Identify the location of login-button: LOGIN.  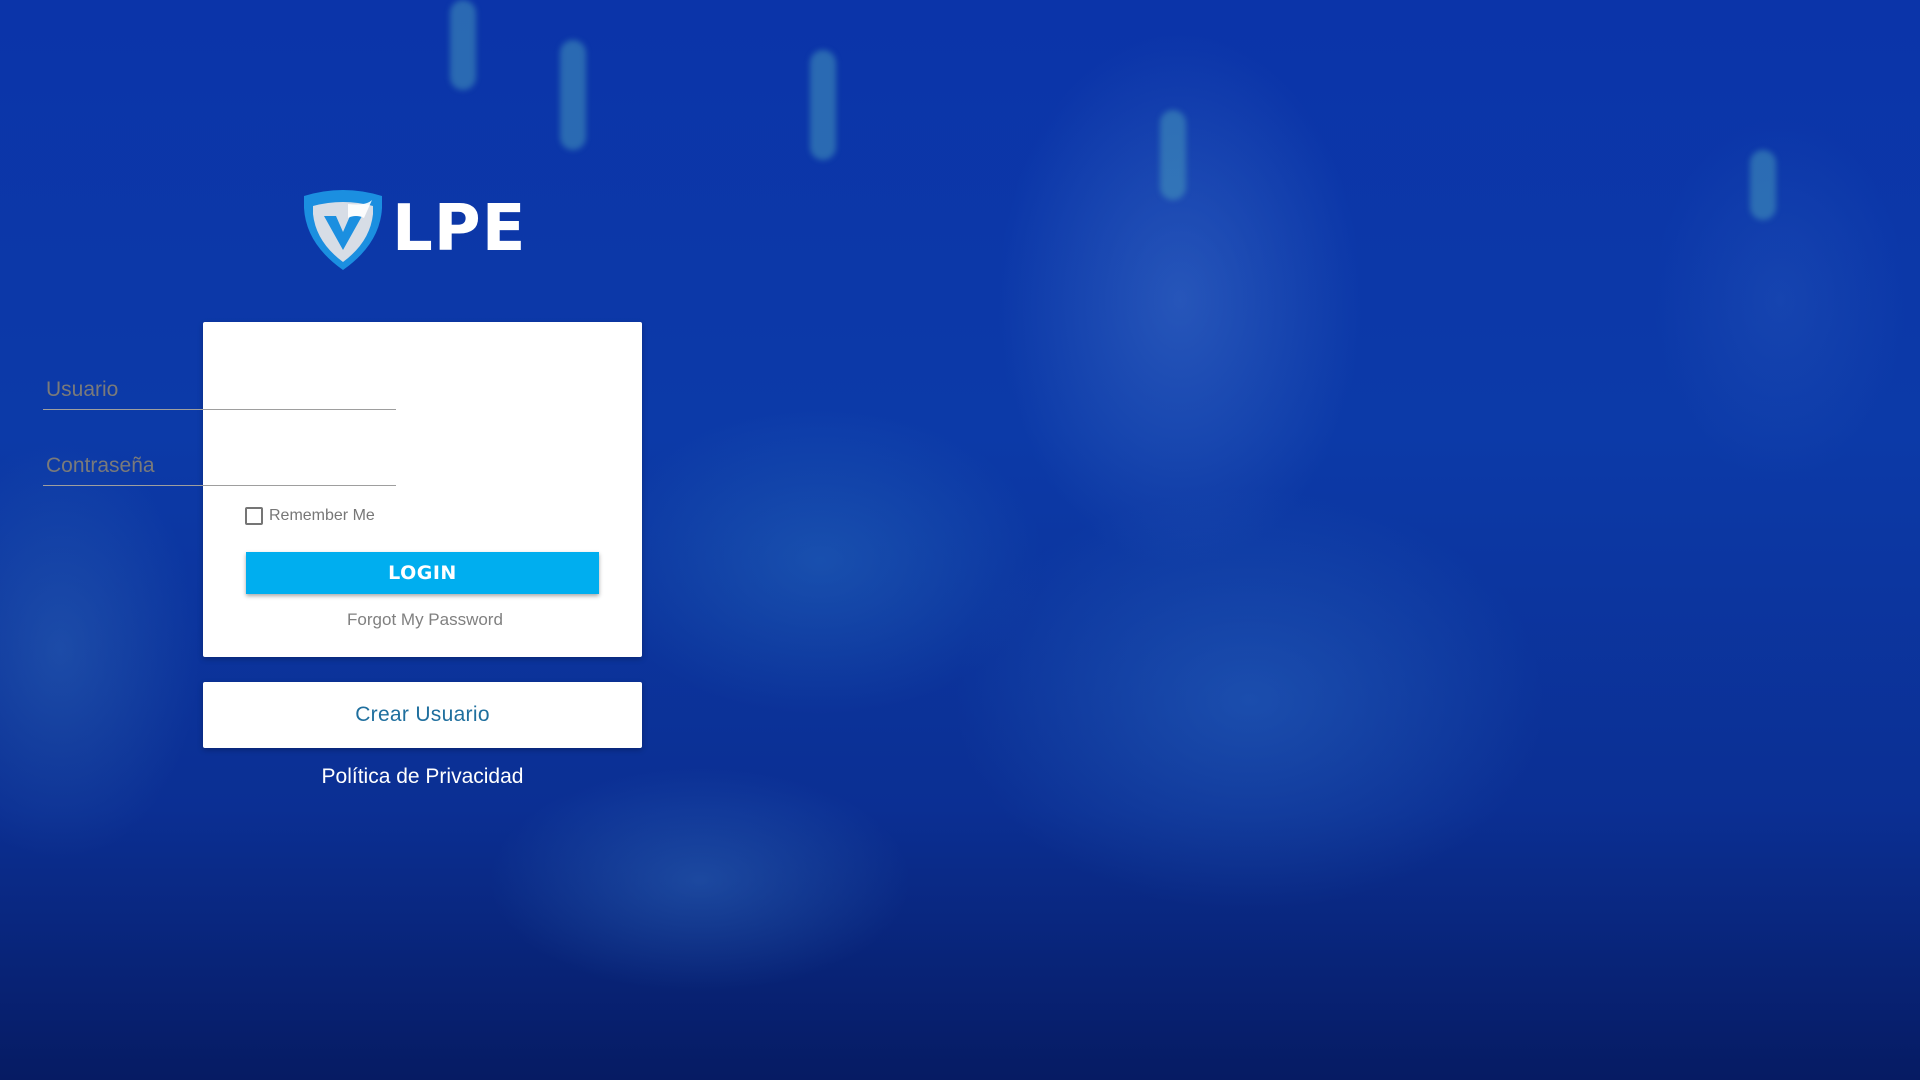
(422, 573).